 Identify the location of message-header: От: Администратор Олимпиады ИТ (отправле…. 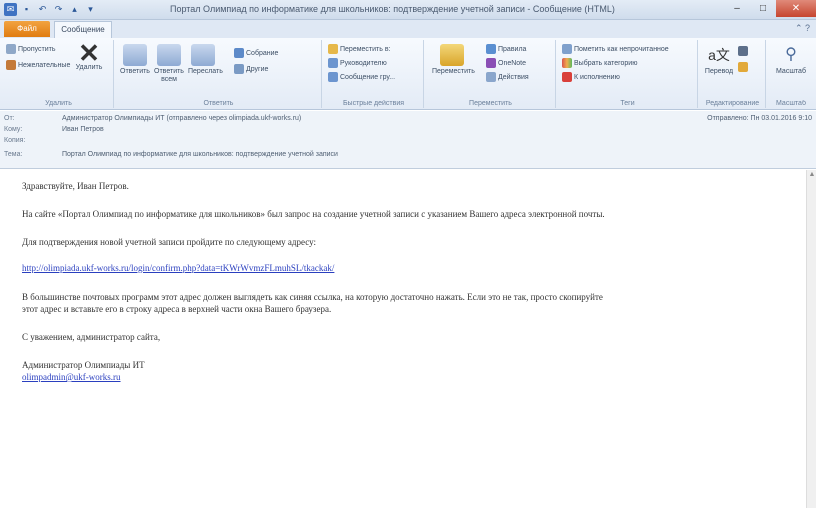
(408, 140).